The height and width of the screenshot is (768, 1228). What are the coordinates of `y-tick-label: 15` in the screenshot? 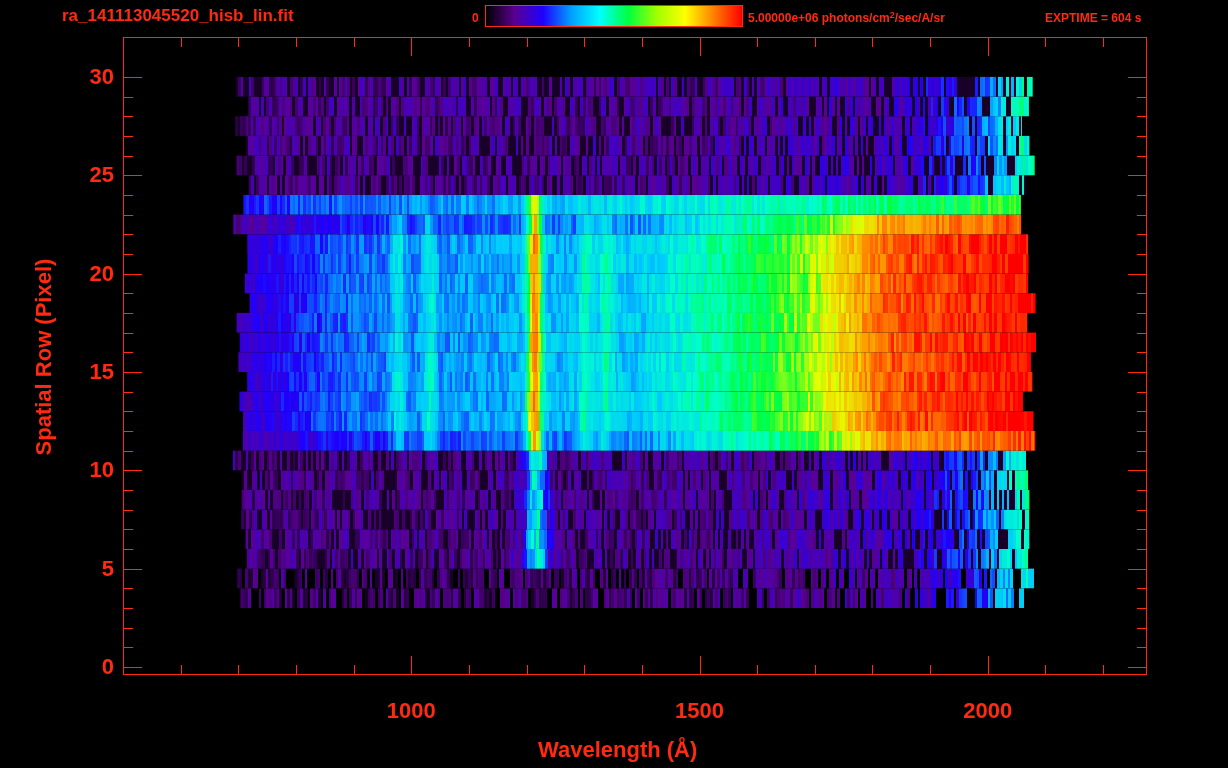 It's located at (101, 371).